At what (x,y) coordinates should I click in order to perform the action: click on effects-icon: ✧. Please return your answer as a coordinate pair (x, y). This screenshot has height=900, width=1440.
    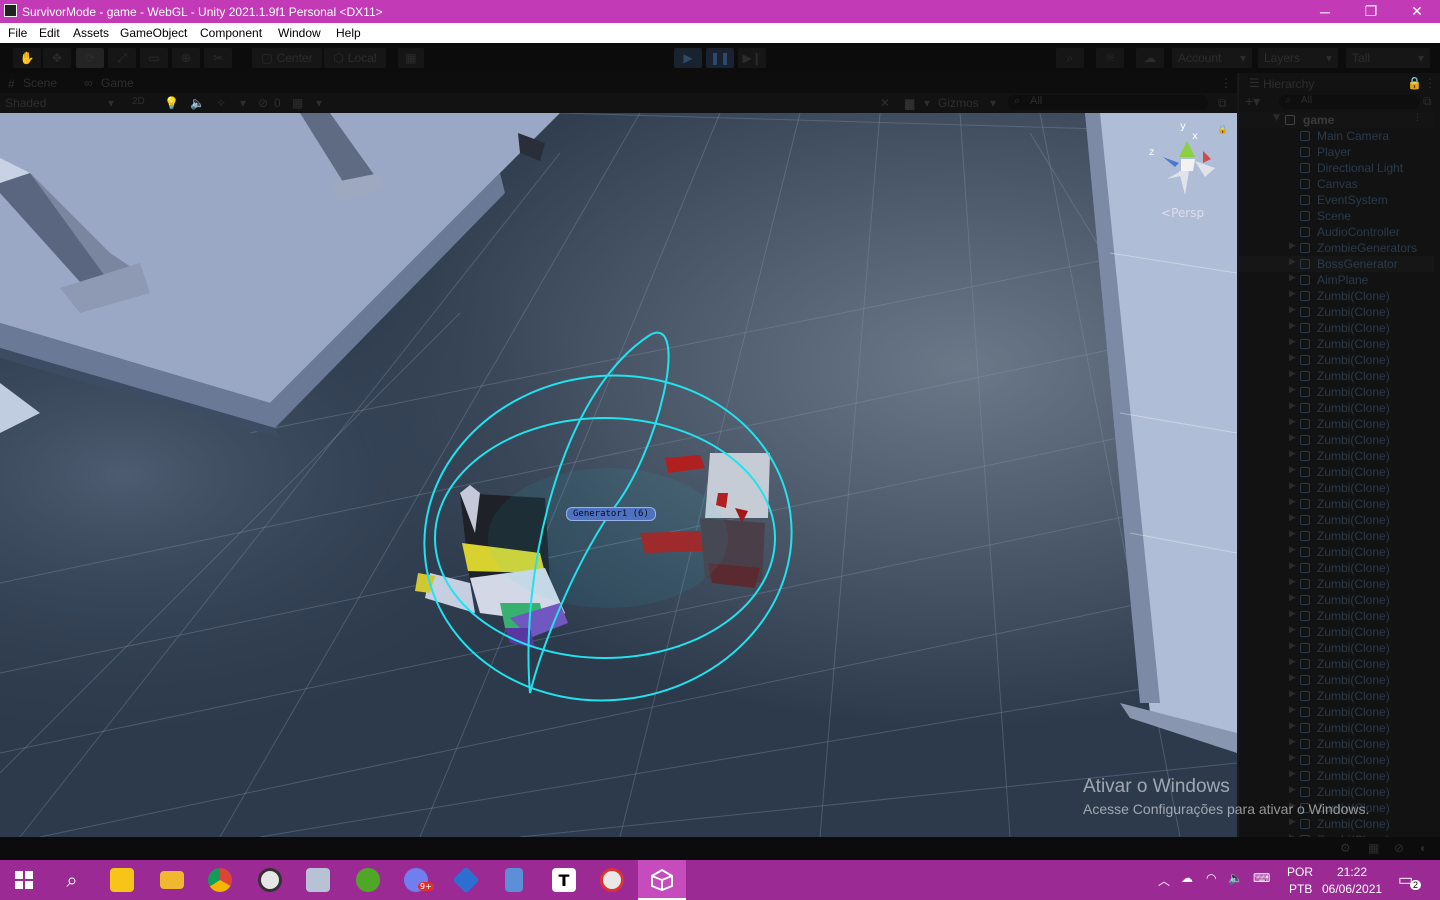
    Looking at the image, I should click on (221, 103).